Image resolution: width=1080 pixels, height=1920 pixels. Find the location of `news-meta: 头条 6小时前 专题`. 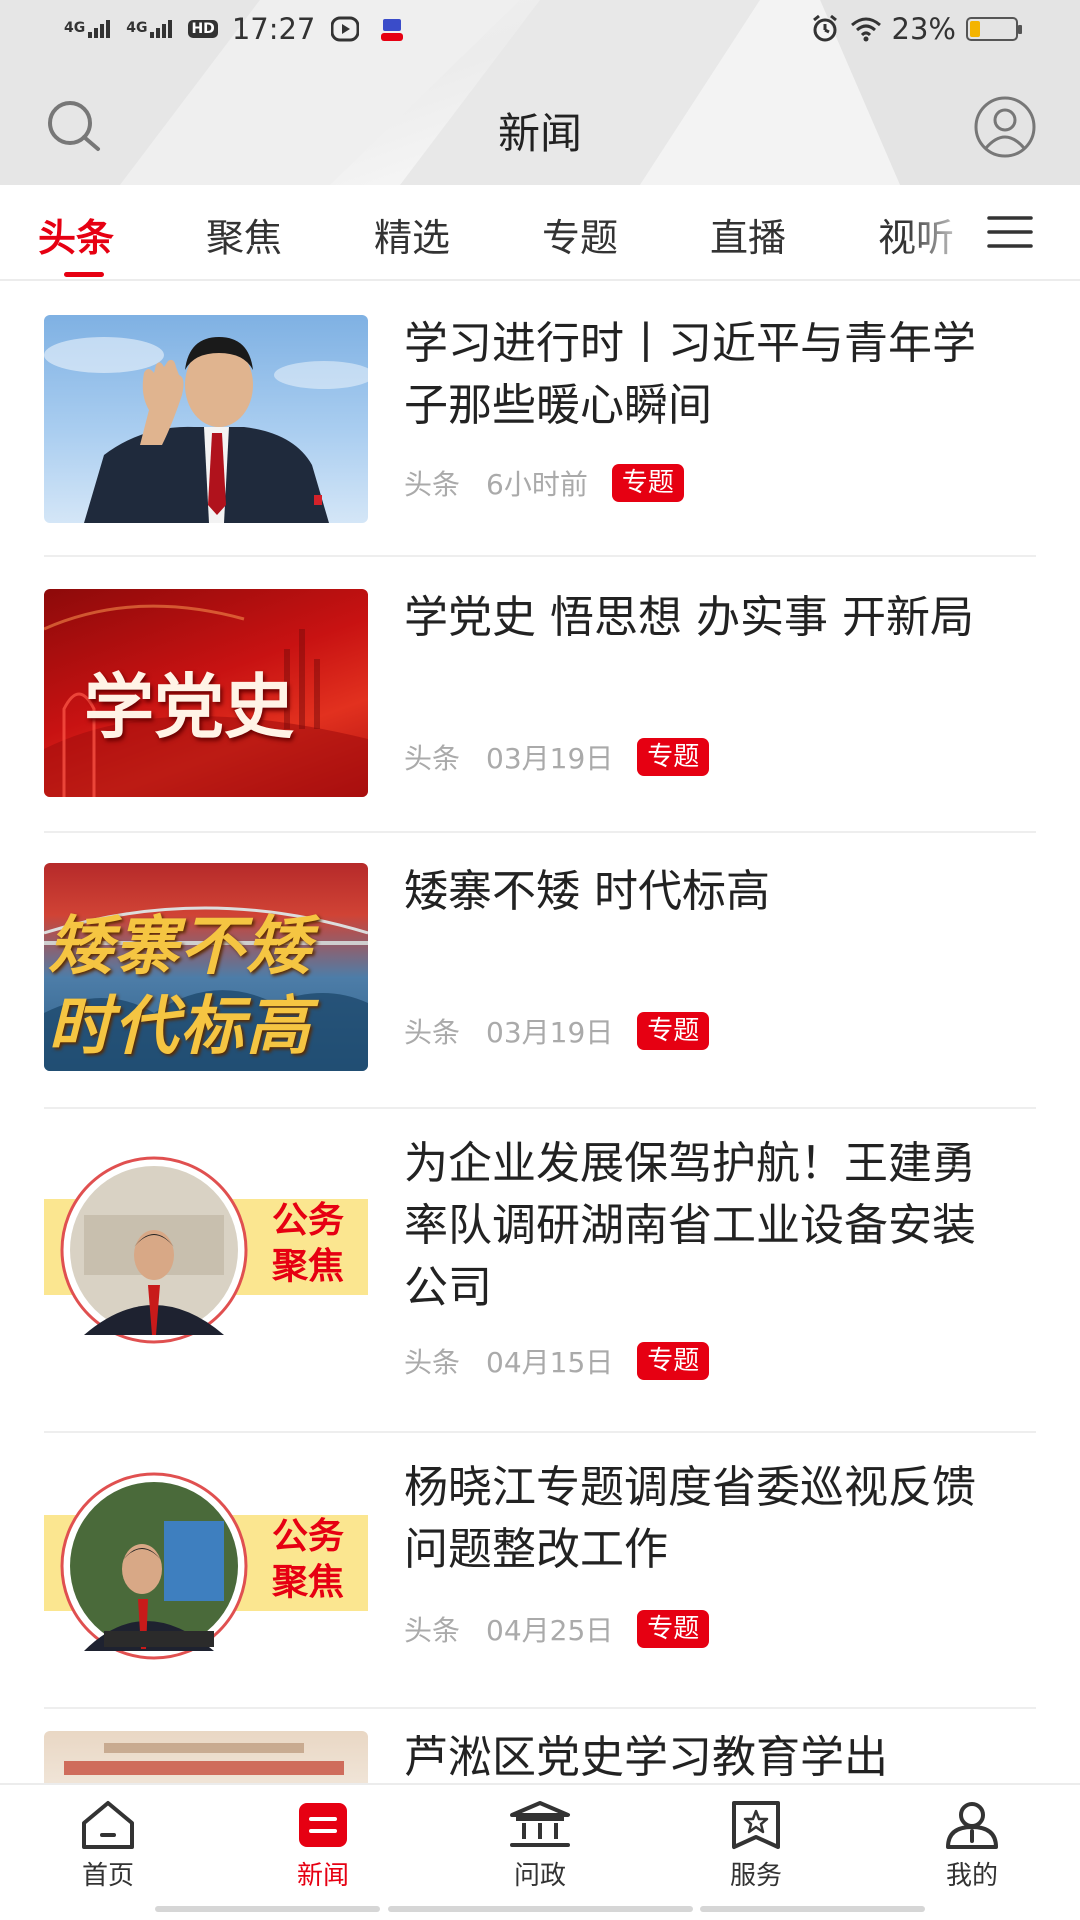

news-meta: 头条 6小时前 专题 is located at coordinates (544, 483).